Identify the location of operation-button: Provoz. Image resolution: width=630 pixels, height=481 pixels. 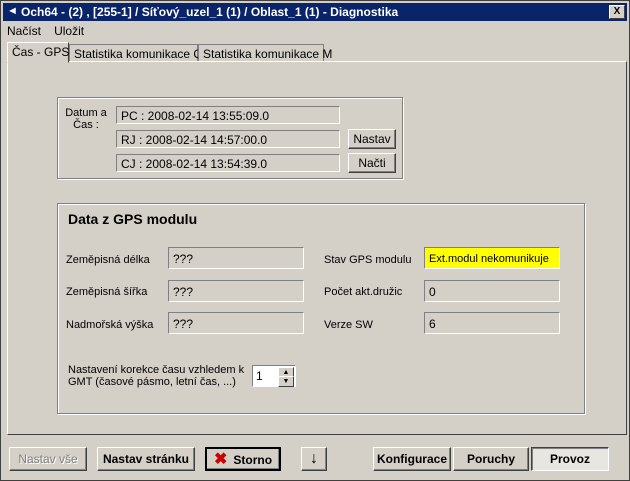
(570, 459).